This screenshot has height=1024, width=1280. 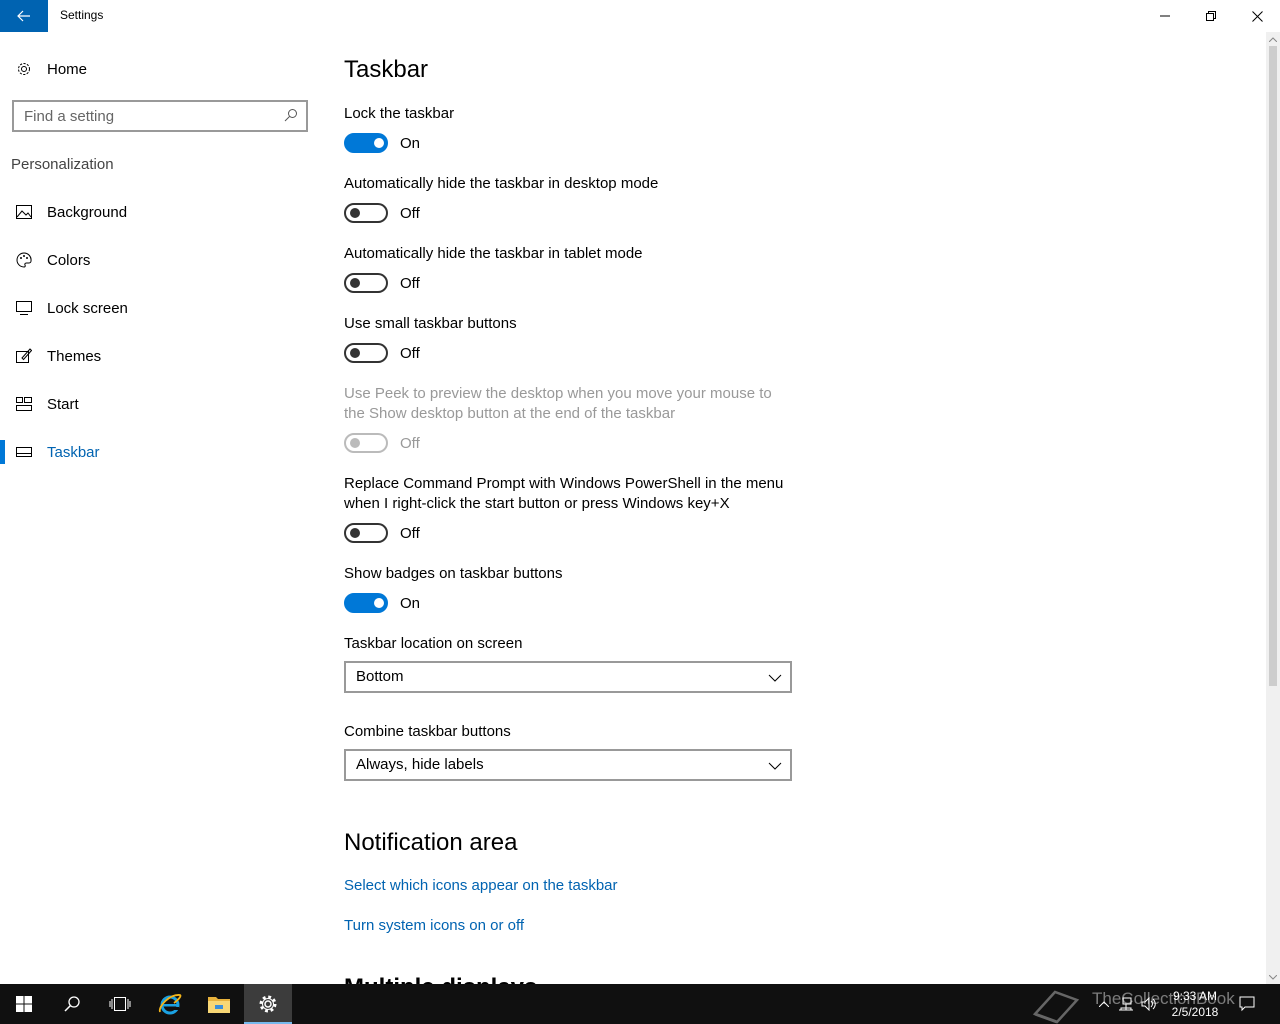 What do you see at coordinates (481, 885) in the screenshot?
I see `select-icons-link: Select which icons appear on the taskbar` at bounding box center [481, 885].